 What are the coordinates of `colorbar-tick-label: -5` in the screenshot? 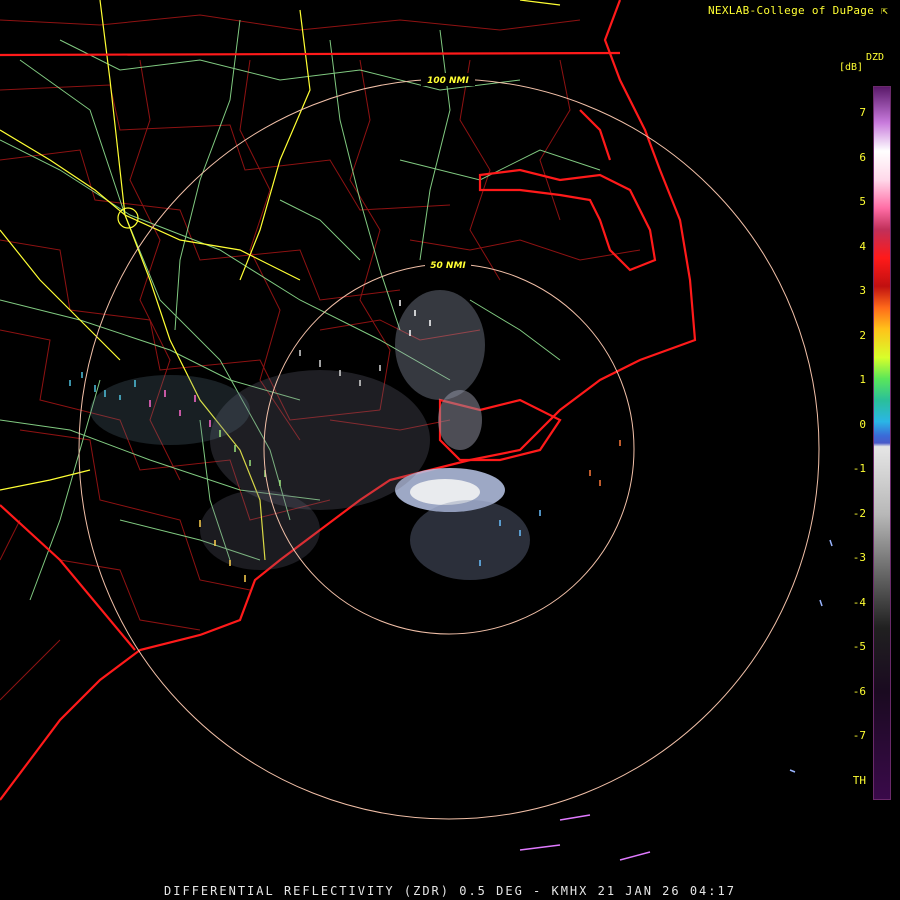 It's located at (859, 646).